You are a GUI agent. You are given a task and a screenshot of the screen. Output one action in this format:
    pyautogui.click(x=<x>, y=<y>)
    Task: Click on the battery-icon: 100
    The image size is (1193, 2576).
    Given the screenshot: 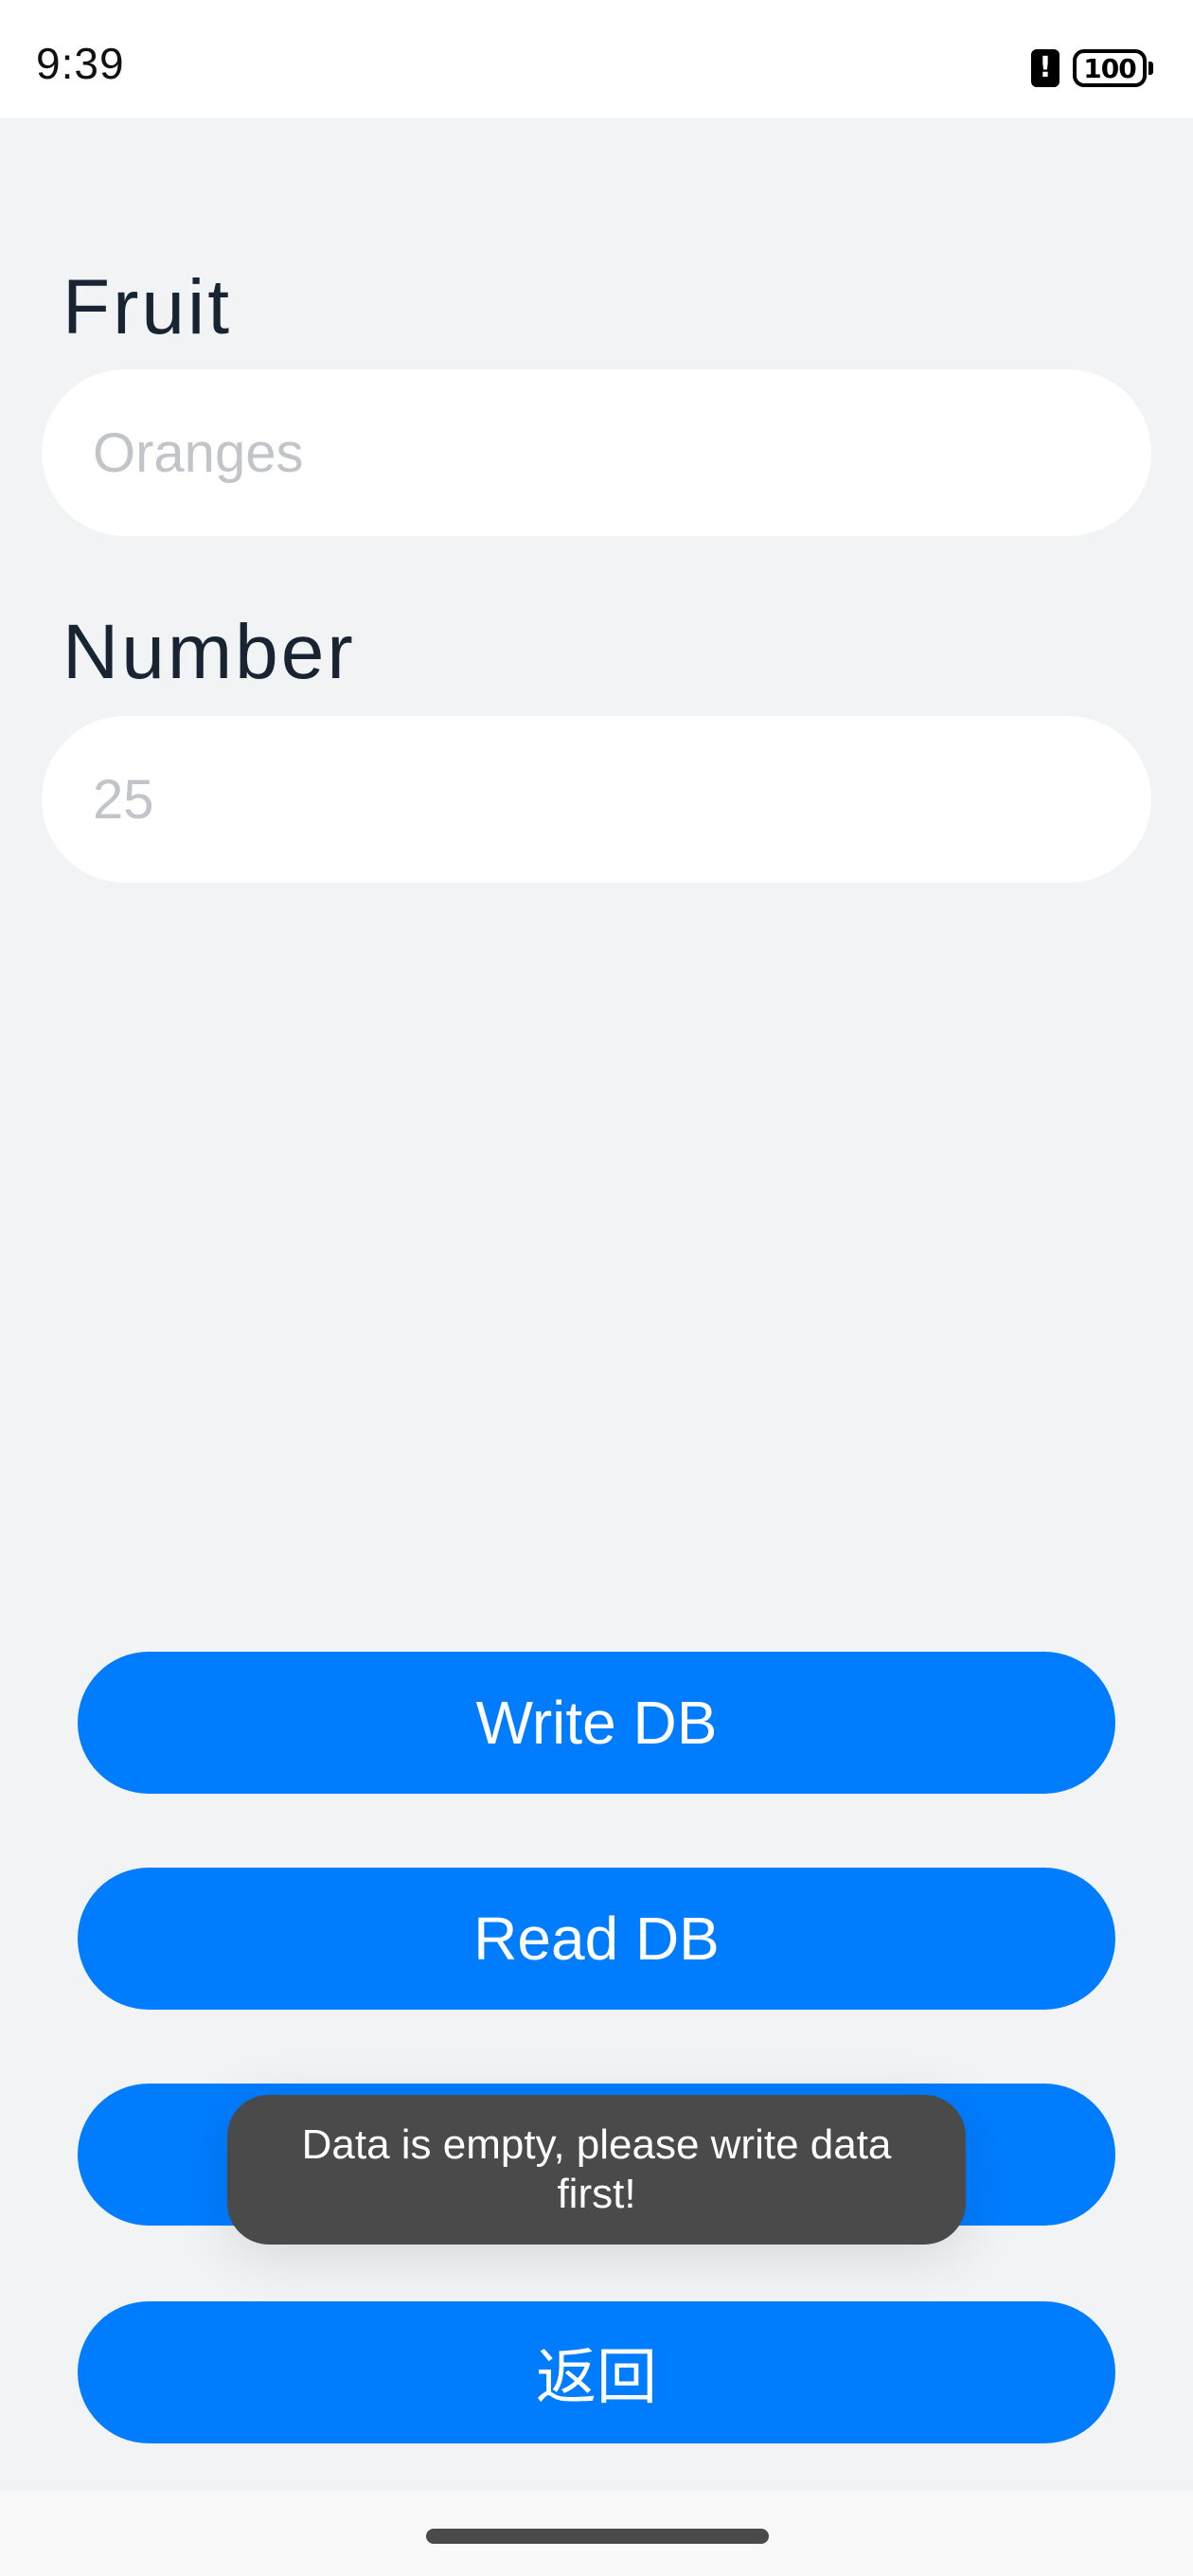 What is the action you would take?
    pyautogui.click(x=1113, y=68)
    